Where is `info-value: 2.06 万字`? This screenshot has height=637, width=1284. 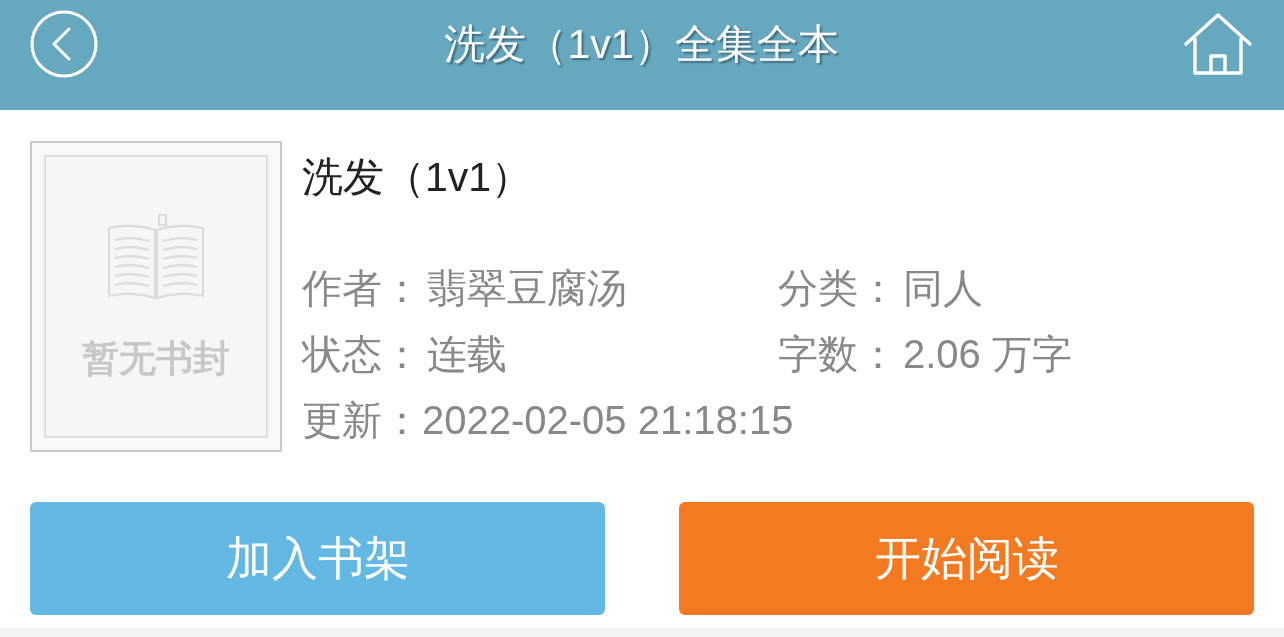 info-value: 2.06 万字 is located at coordinates (987, 354).